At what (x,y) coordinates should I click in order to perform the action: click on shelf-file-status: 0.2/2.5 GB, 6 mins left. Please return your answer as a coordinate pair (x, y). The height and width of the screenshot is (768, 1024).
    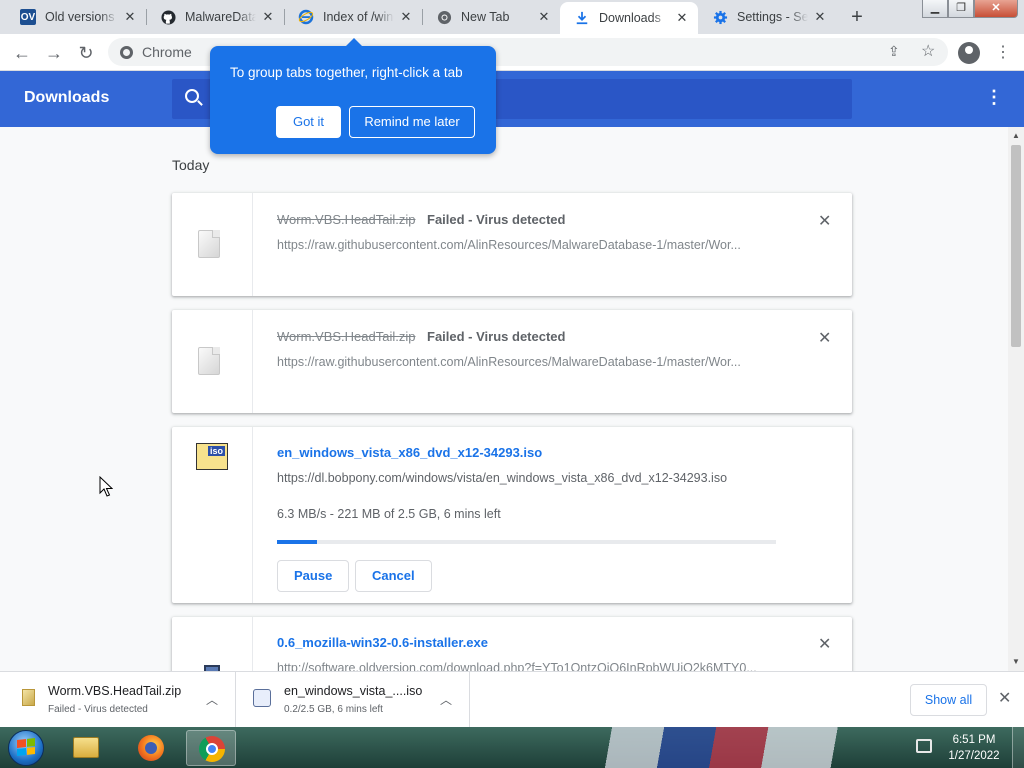
    Looking at the image, I should click on (333, 709).